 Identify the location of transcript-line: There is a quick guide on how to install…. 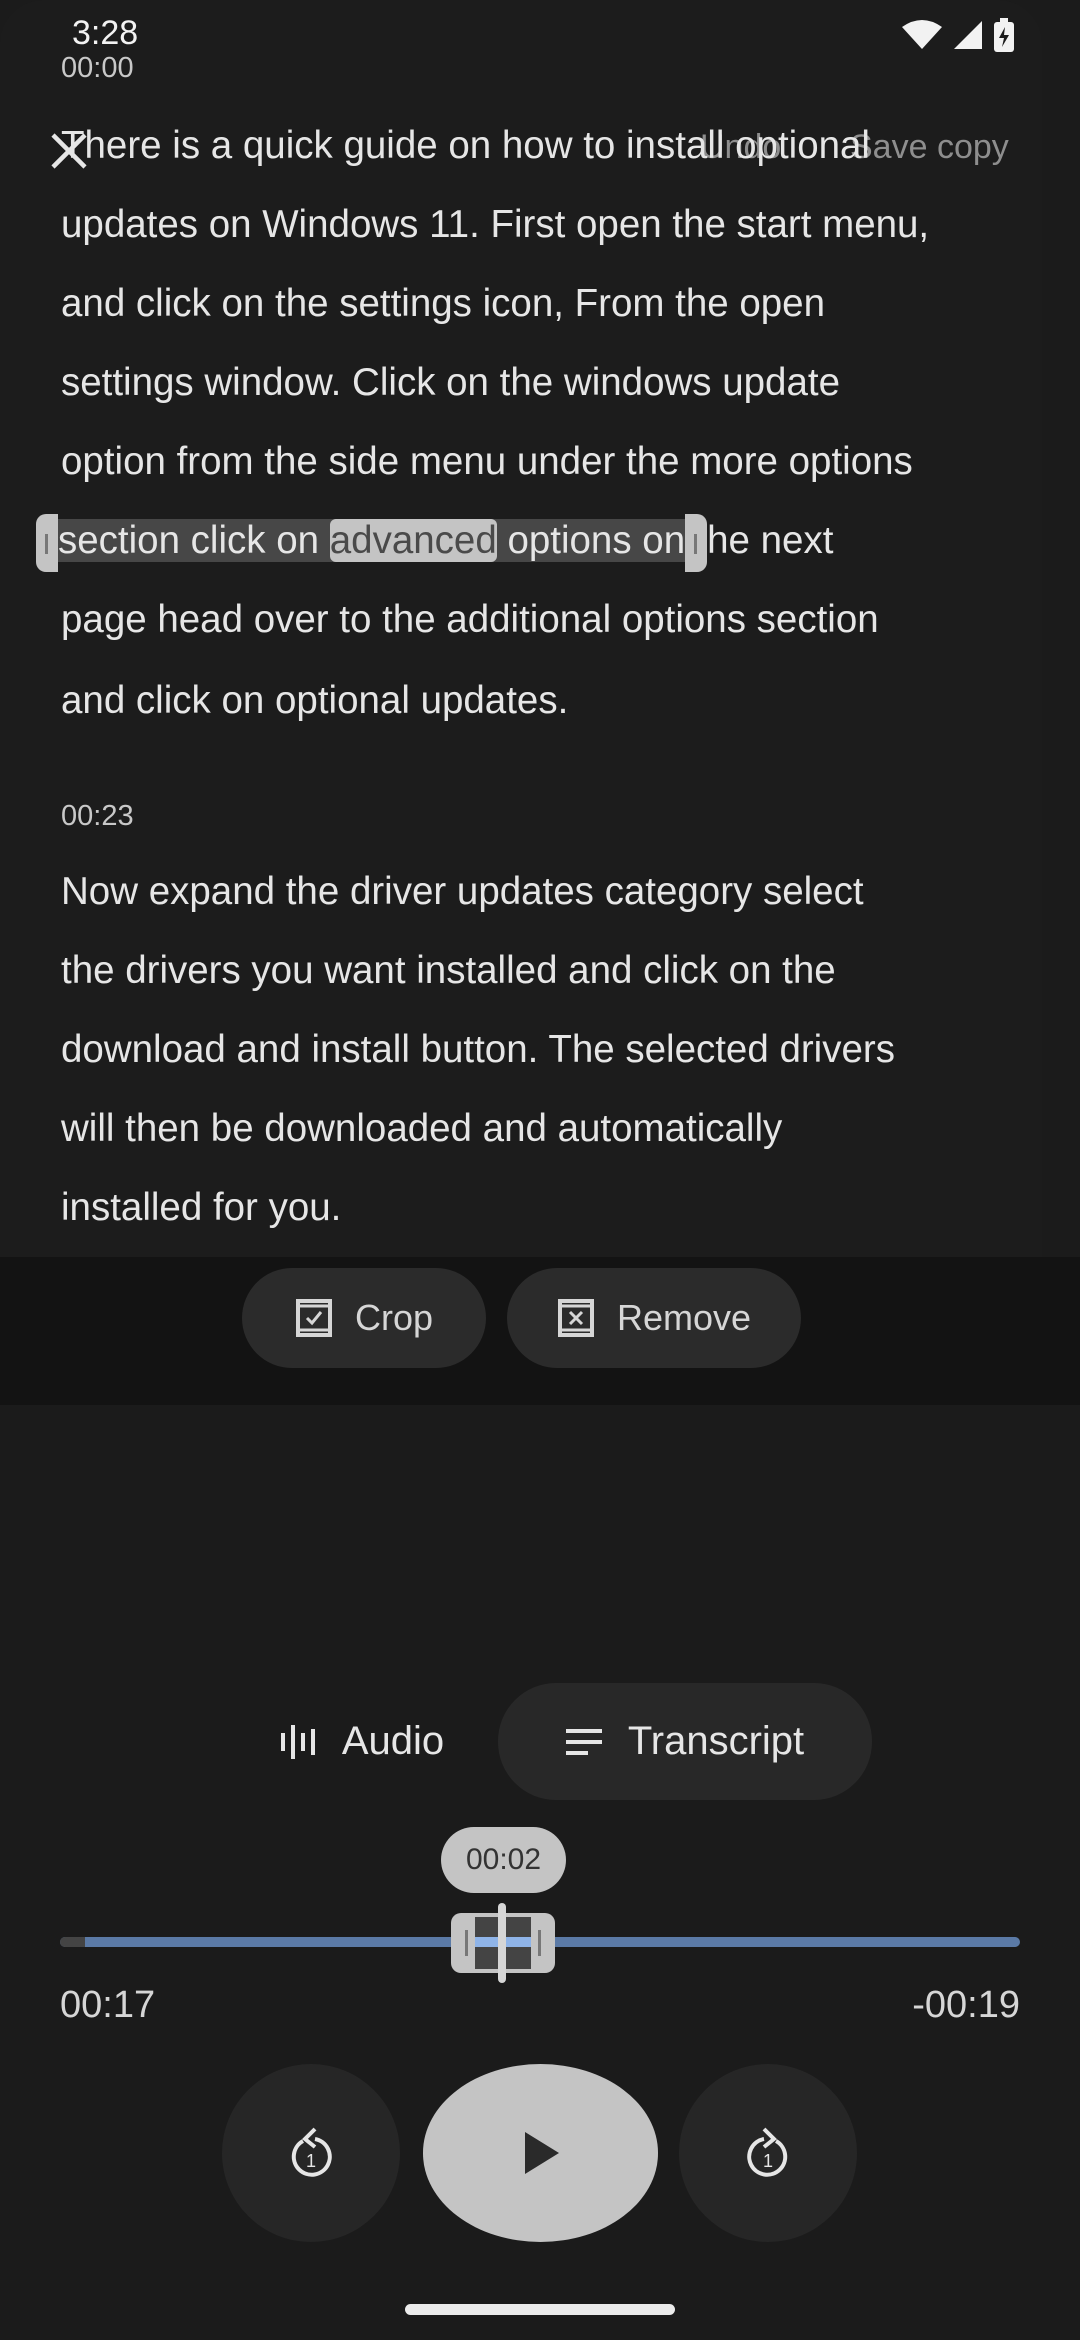
(465, 146).